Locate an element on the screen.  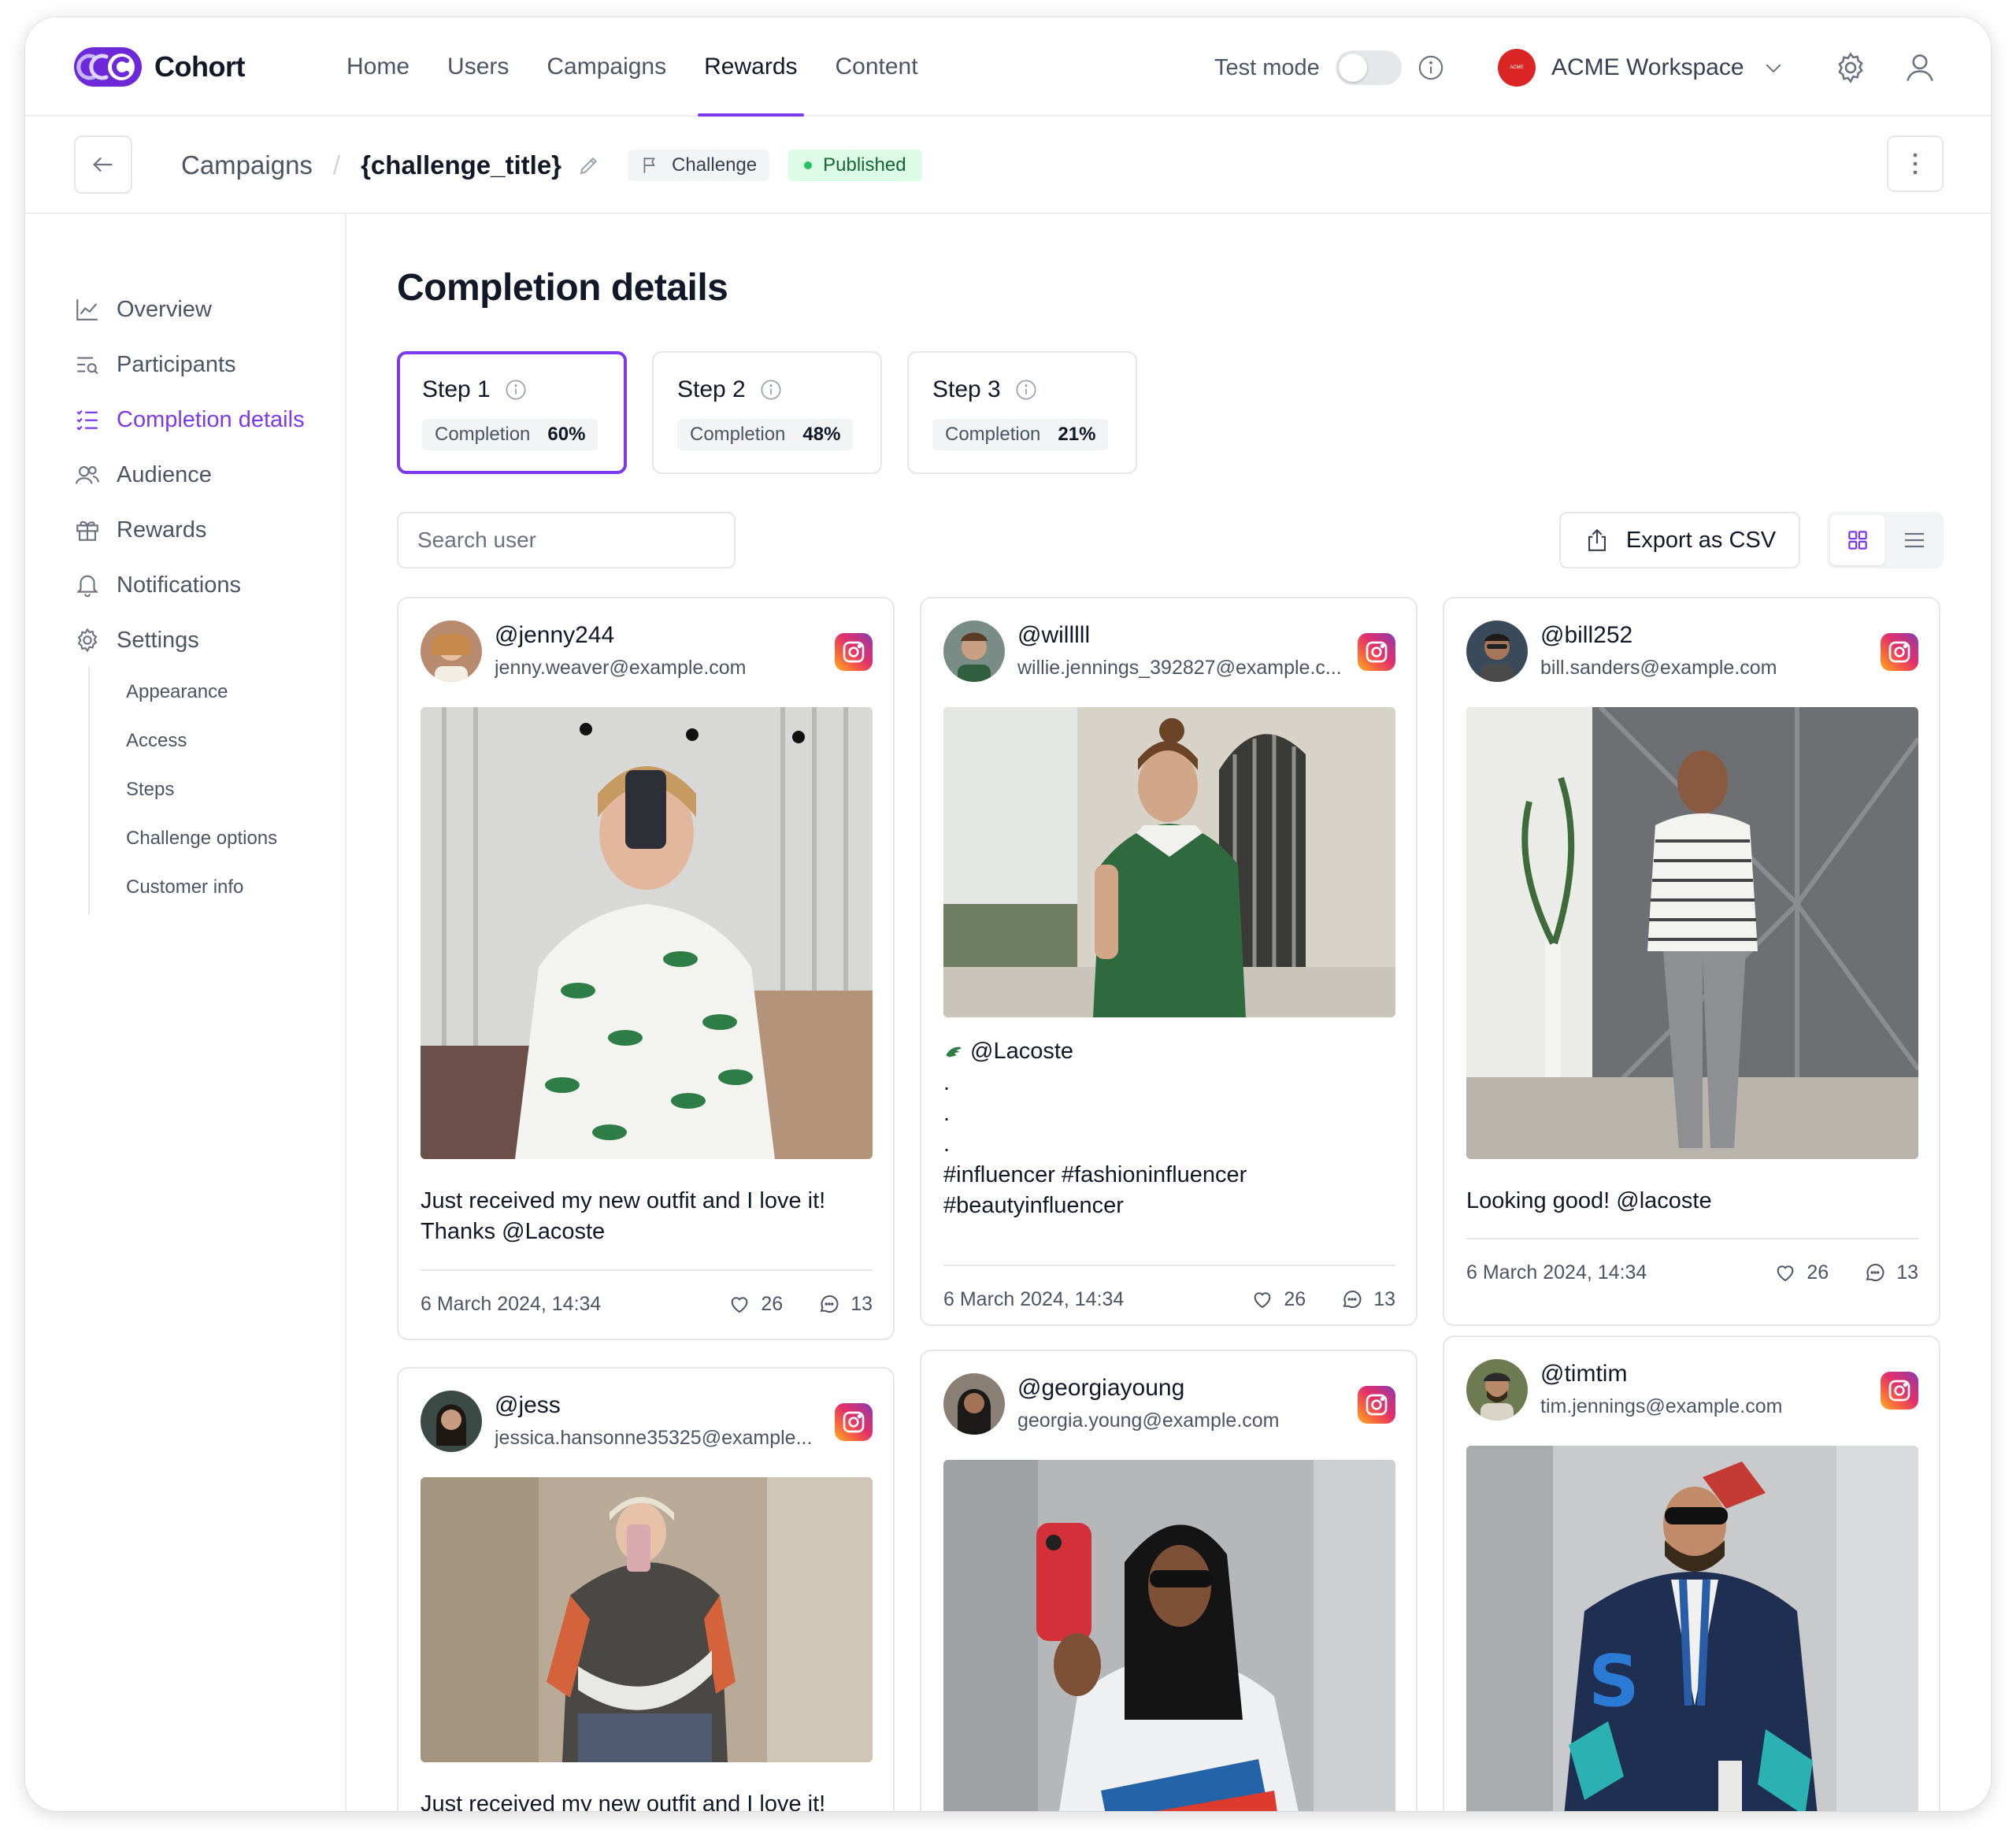
post-image: S is located at coordinates (1692, 1629).